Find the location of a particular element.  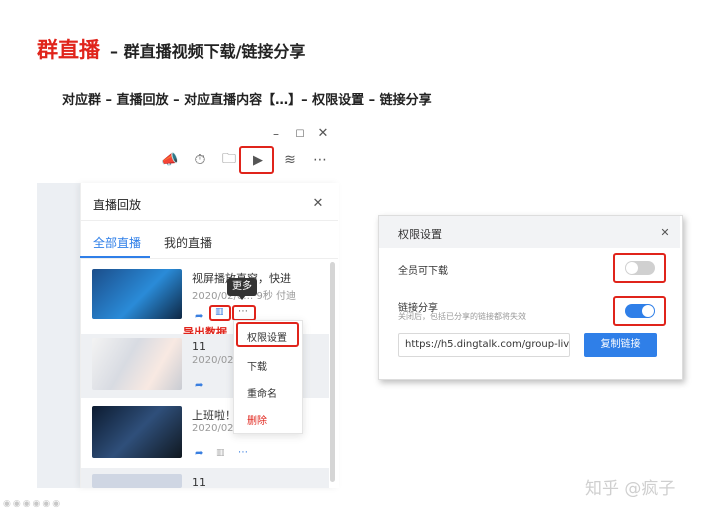

scrollbar is located at coordinates (332, 372).